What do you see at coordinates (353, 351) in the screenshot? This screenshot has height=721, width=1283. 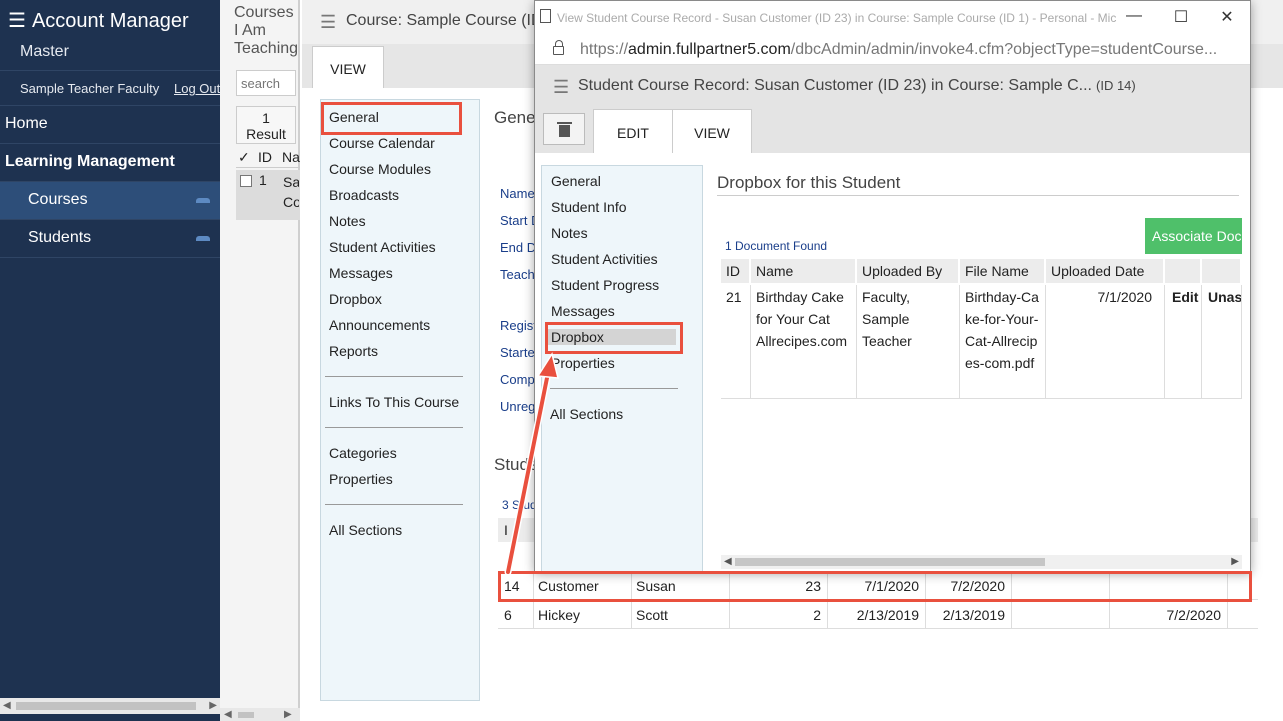 I see `nav-reports: Reports` at bounding box center [353, 351].